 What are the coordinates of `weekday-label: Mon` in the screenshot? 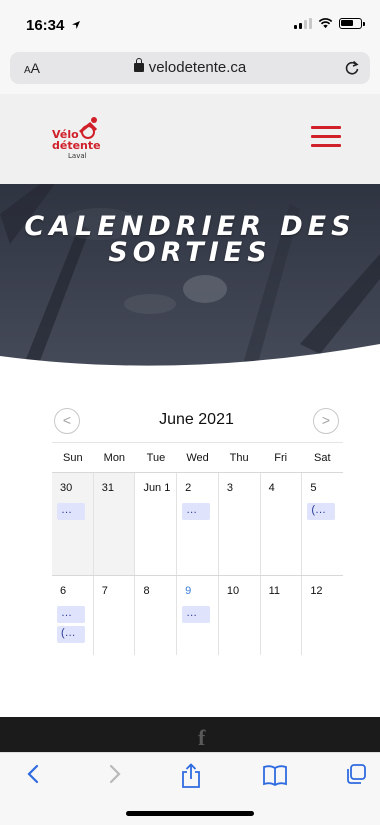 It's located at (114, 458).